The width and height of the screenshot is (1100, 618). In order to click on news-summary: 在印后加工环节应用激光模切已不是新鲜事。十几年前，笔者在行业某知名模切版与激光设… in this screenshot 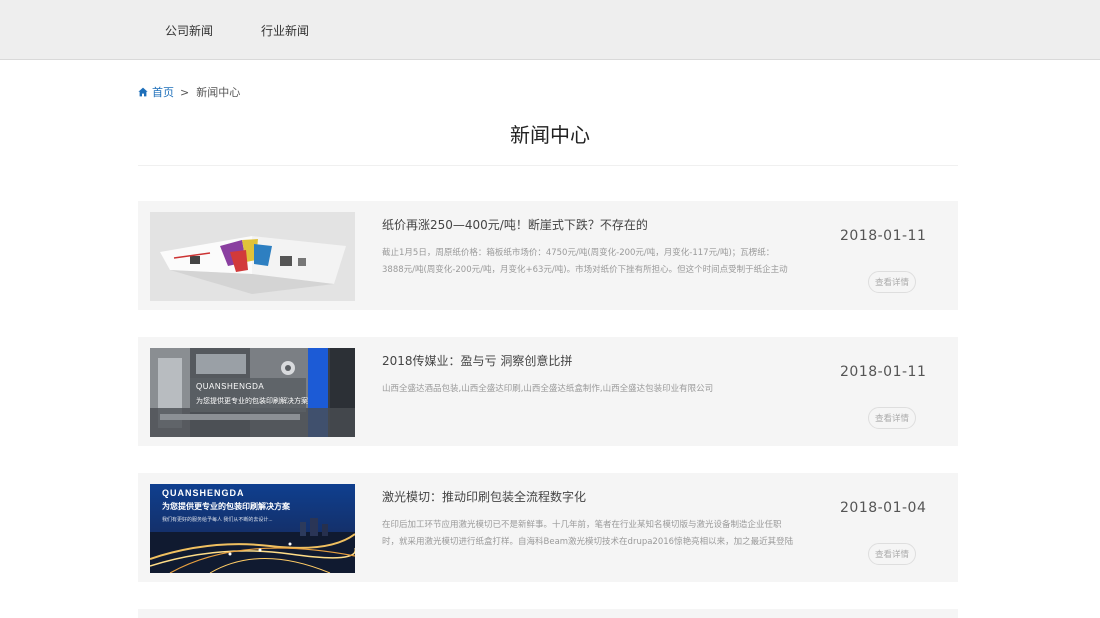, I will do `click(588, 533)`.